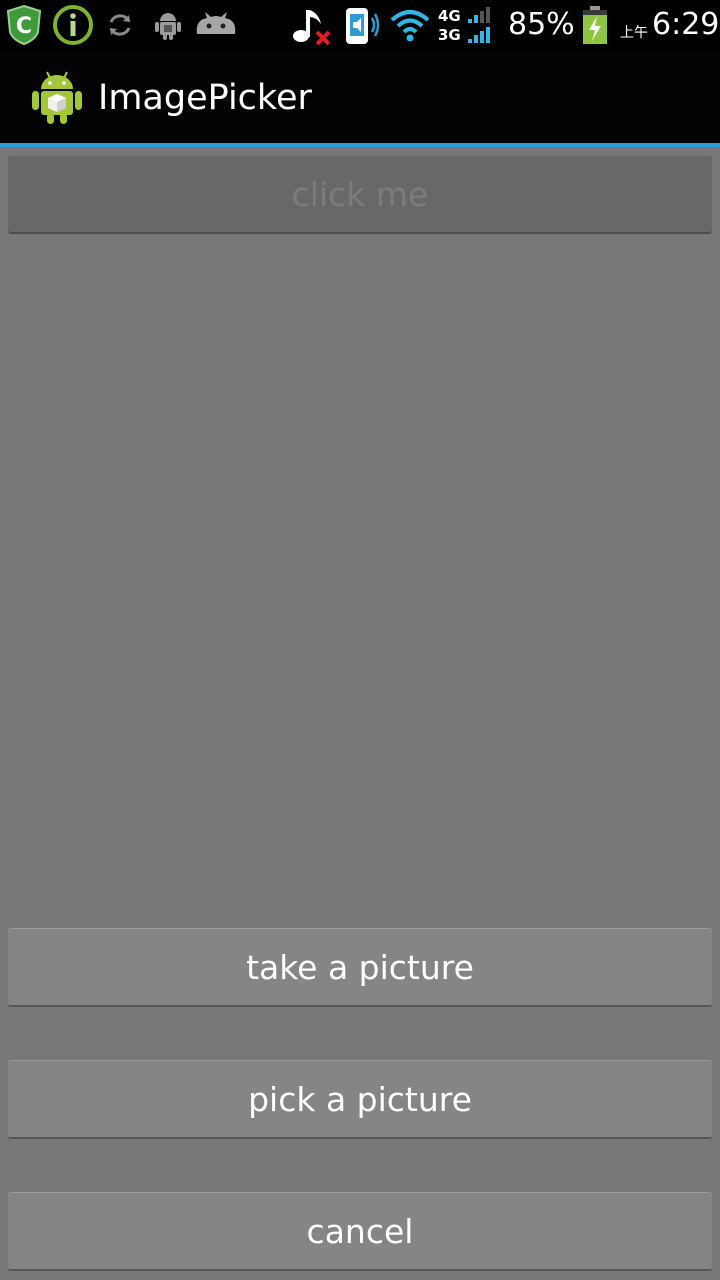 This screenshot has width=720, height=1280. What do you see at coordinates (449, 35) in the screenshot?
I see `network-type-bottom: 3G` at bounding box center [449, 35].